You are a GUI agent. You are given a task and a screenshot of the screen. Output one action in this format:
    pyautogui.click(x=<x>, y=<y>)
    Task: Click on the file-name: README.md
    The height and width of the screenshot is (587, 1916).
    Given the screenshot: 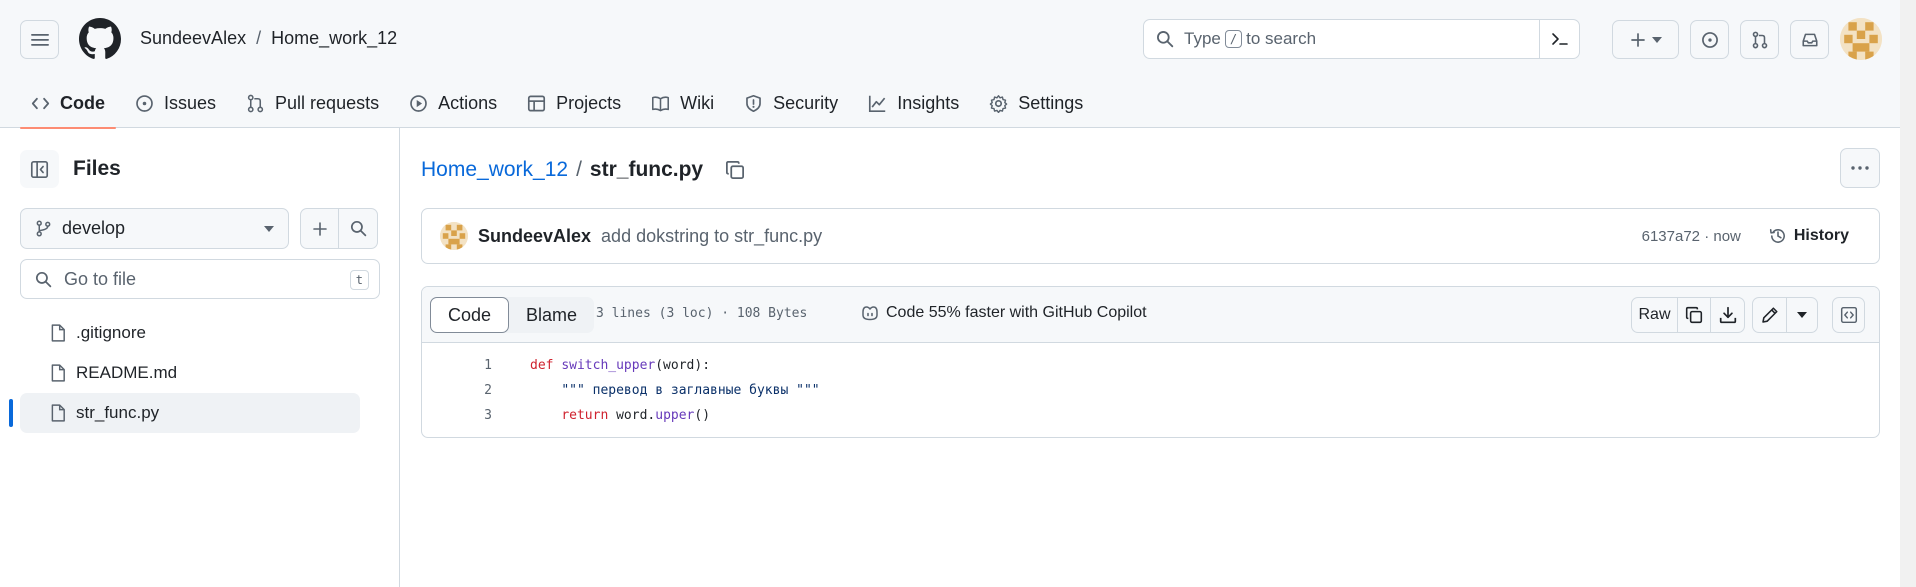 What is the action you would take?
    pyautogui.click(x=127, y=372)
    